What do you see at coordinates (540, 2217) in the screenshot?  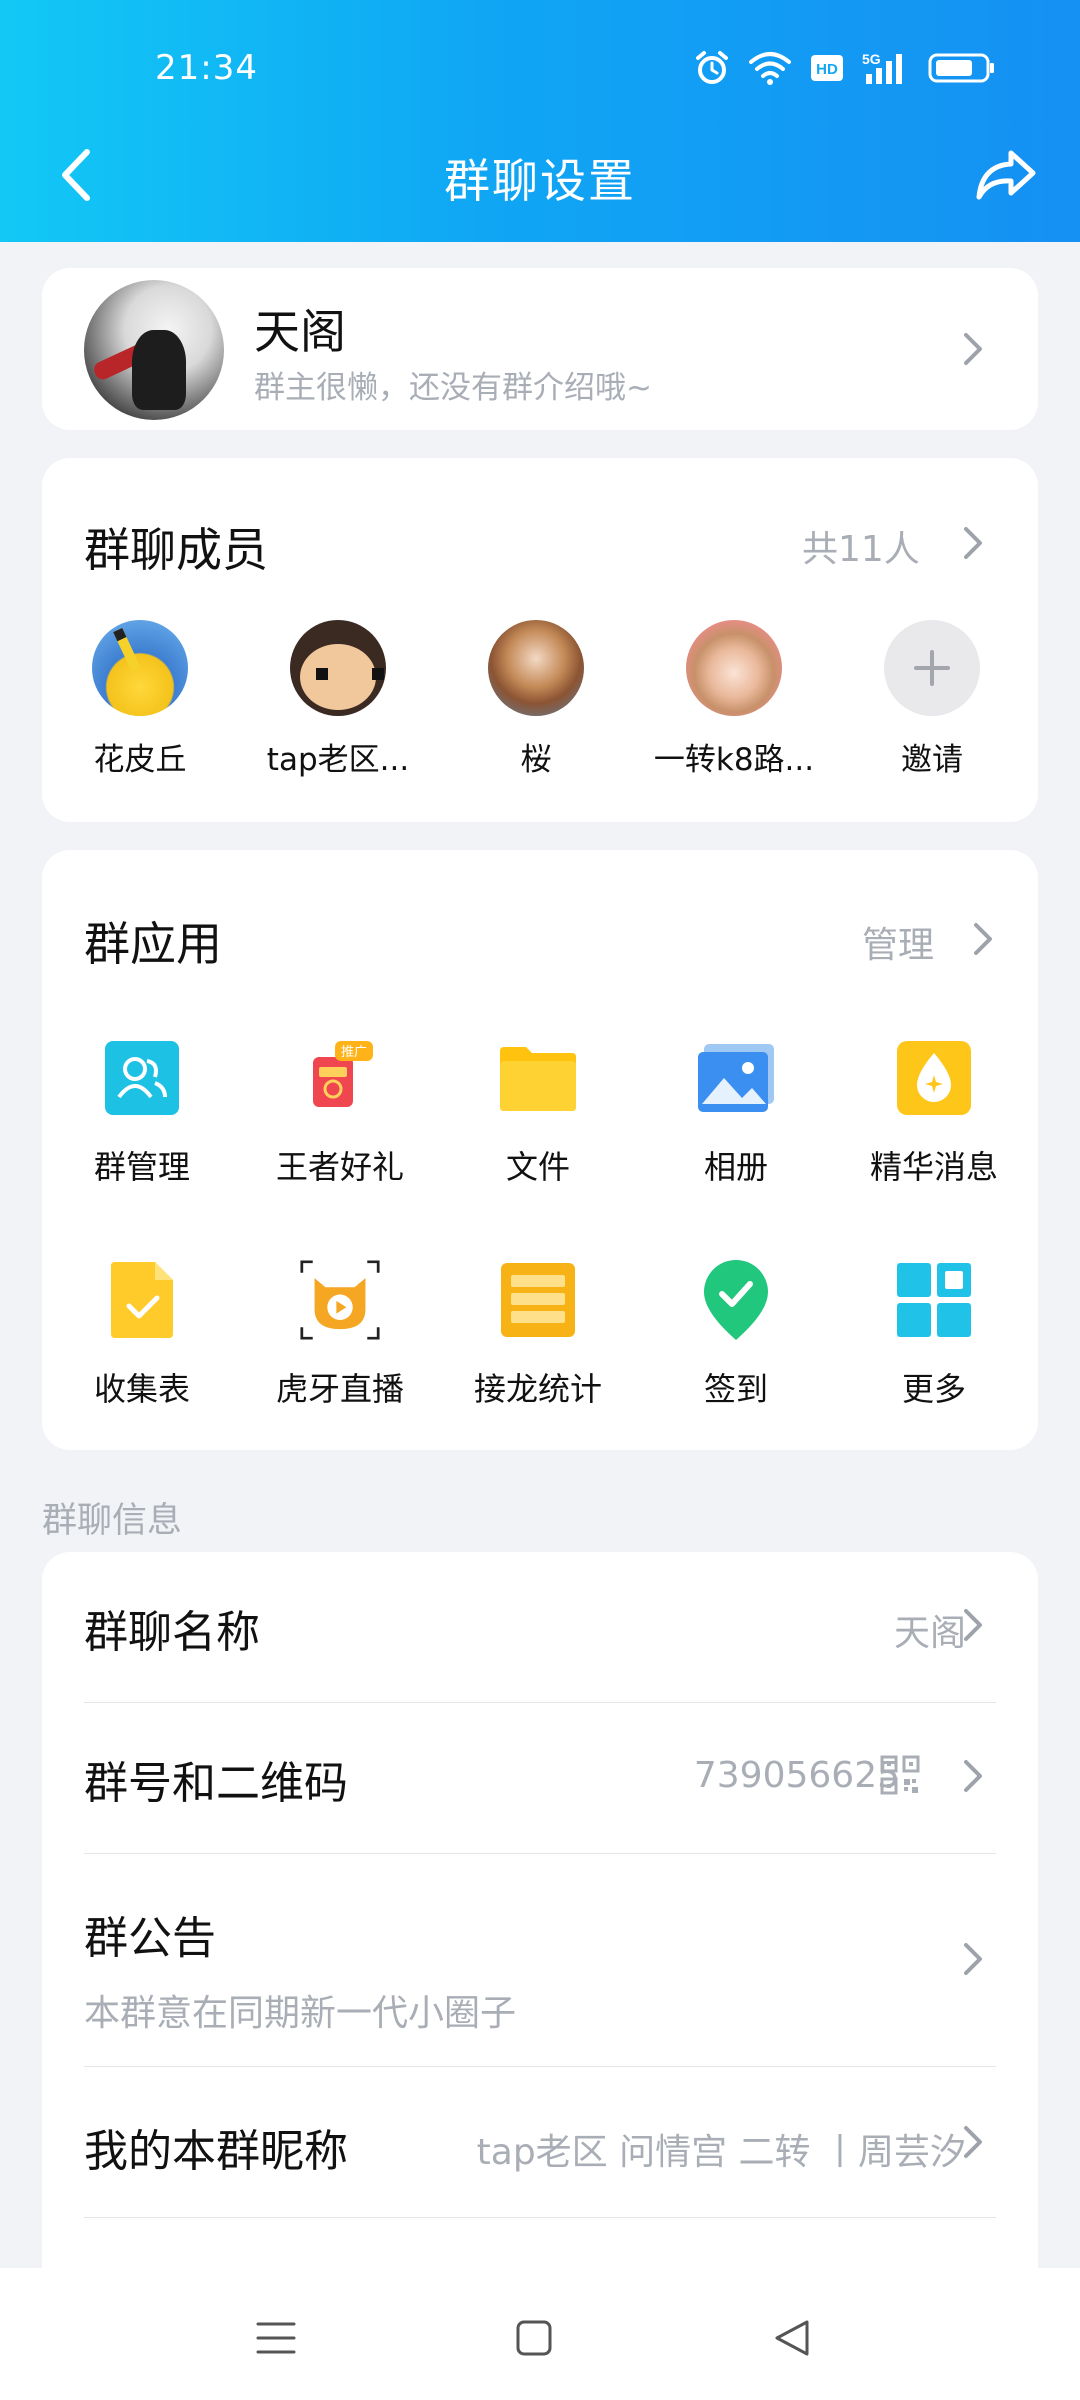 I see `divider` at bounding box center [540, 2217].